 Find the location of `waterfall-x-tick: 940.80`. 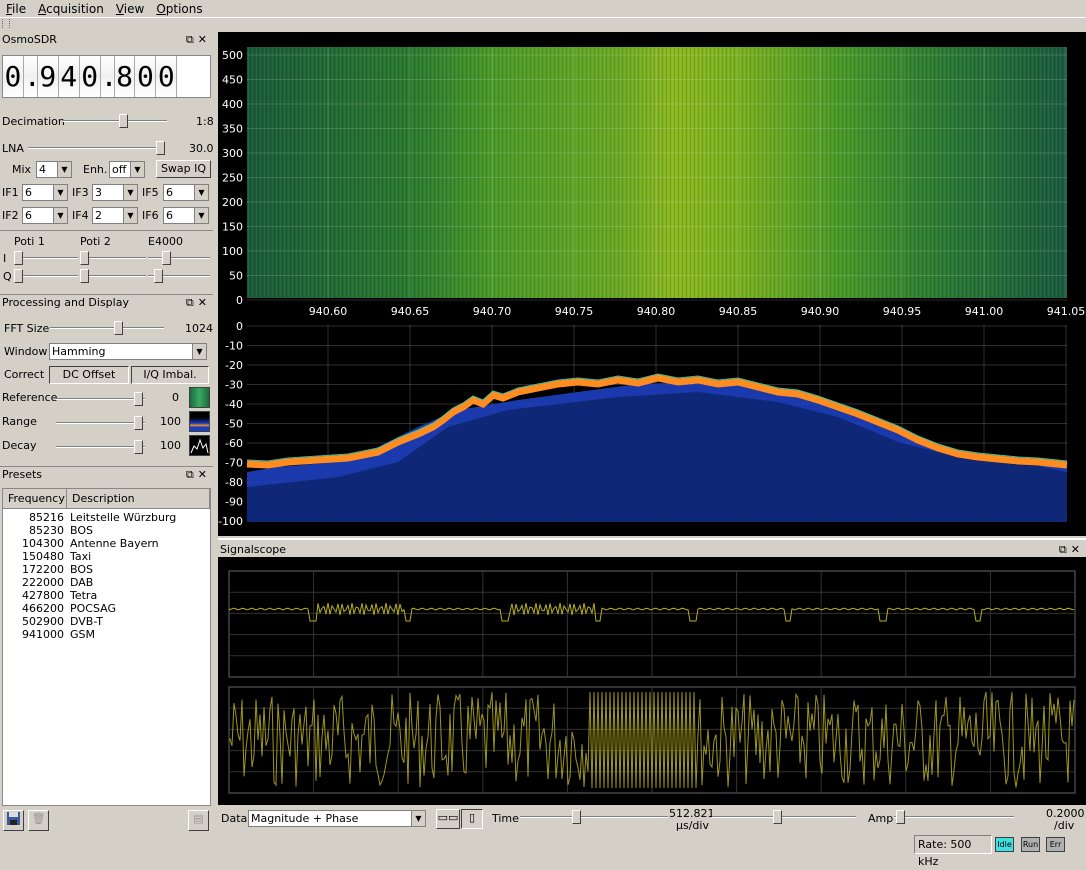

waterfall-x-tick: 940.80 is located at coordinates (656, 311).